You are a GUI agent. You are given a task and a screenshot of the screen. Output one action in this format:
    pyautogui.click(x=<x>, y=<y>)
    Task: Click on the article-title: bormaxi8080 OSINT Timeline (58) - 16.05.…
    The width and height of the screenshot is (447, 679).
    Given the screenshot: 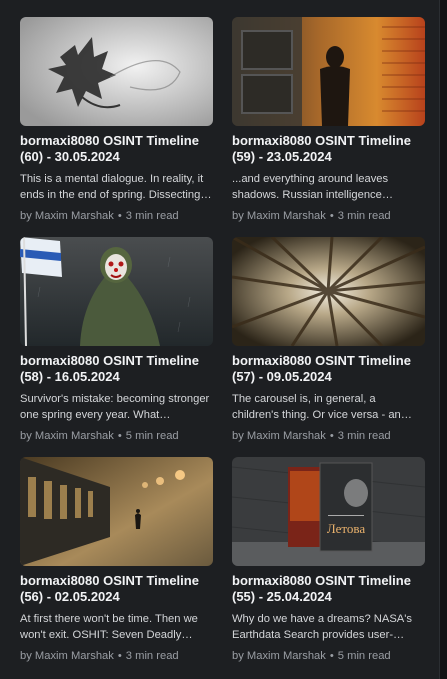 What is the action you would take?
    pyautogui.click(x=116, y=369)
    